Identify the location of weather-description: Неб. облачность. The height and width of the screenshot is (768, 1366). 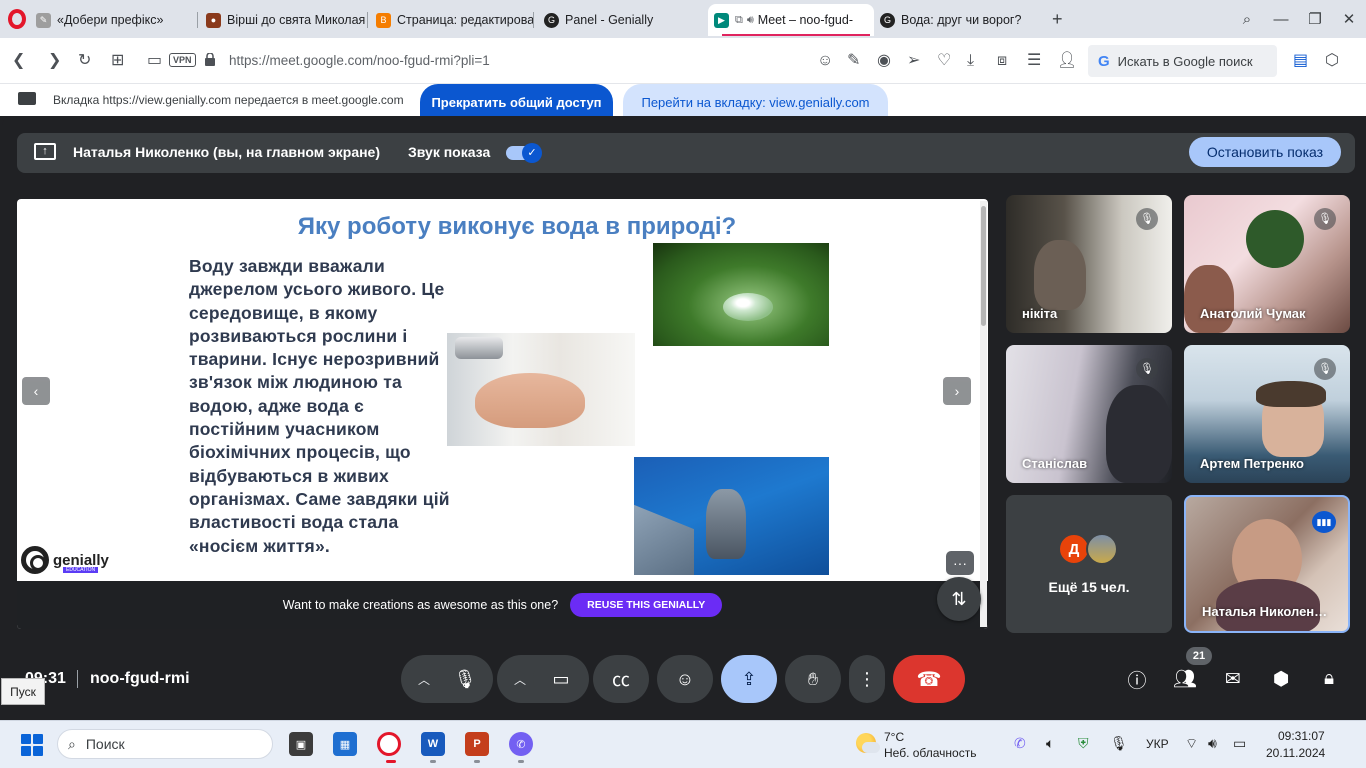
(930, 753).